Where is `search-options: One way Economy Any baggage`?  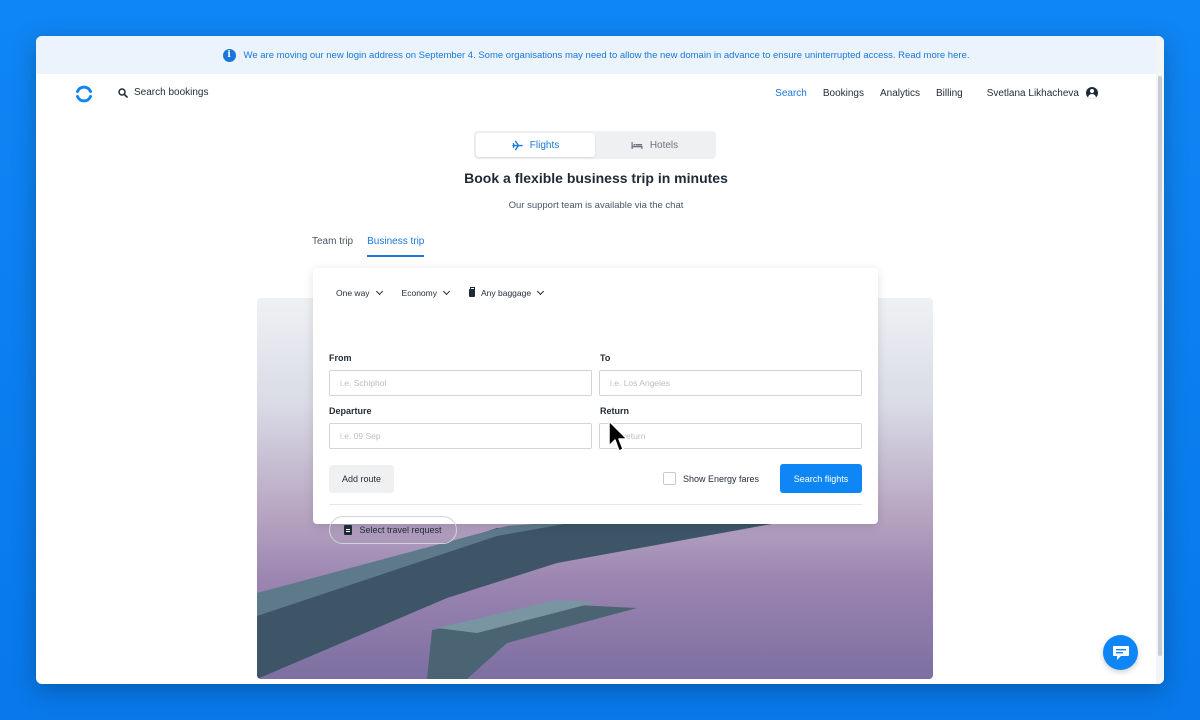 search-options: One way Economy Any baggage is located at coordinates (440, 292).